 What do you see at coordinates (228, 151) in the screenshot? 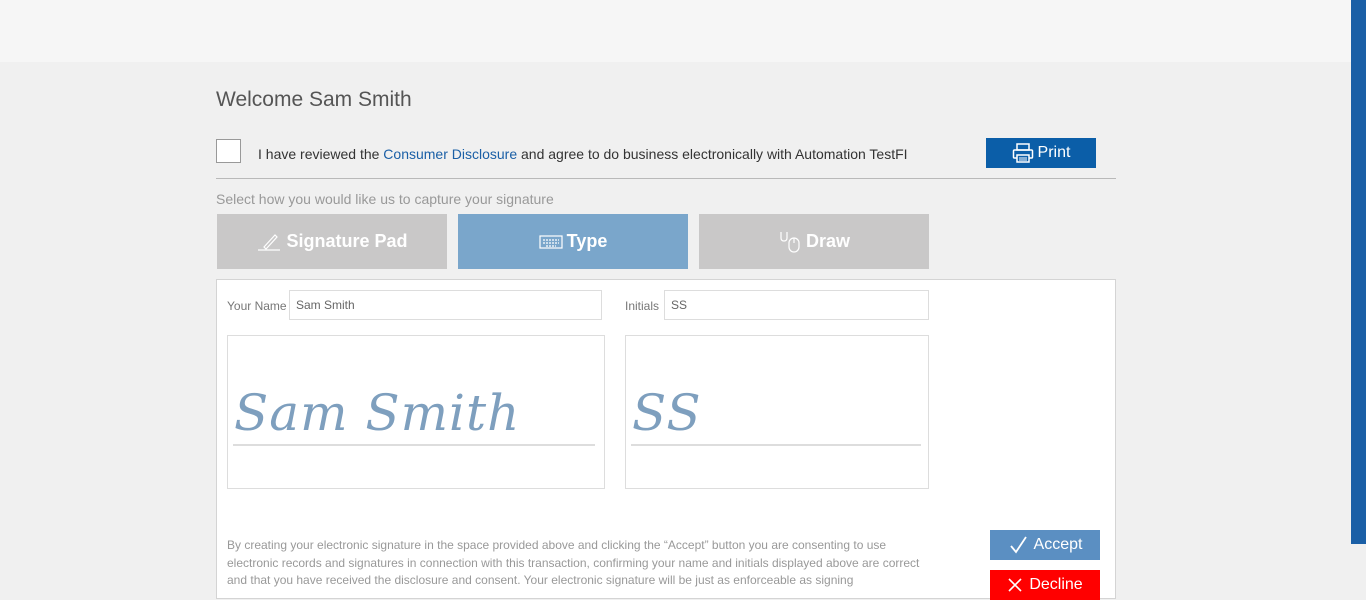
I see `disclosure-checkbox` at bounding box center [228, 151].